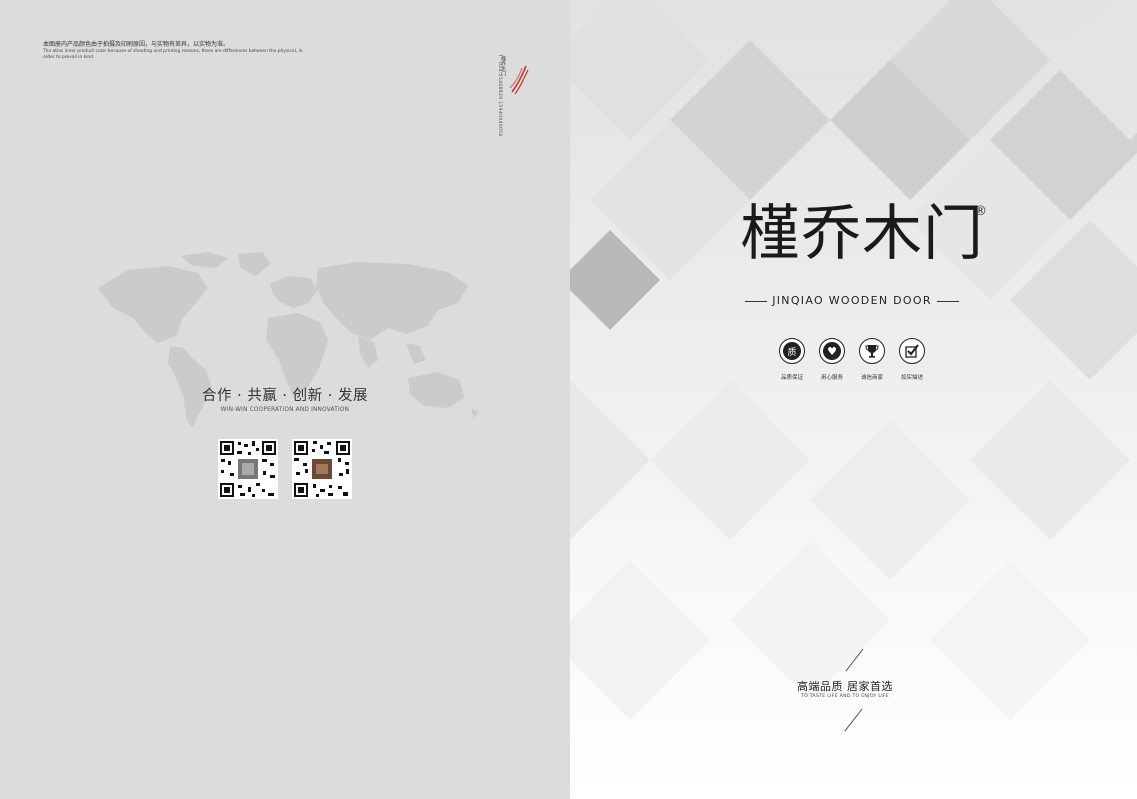 This screenshot has height=799, width=1137. What do you see at coordinates (911, 378) in the screenshot?
I see `feature-label: 如实描述` at bounding box center [911, 378].